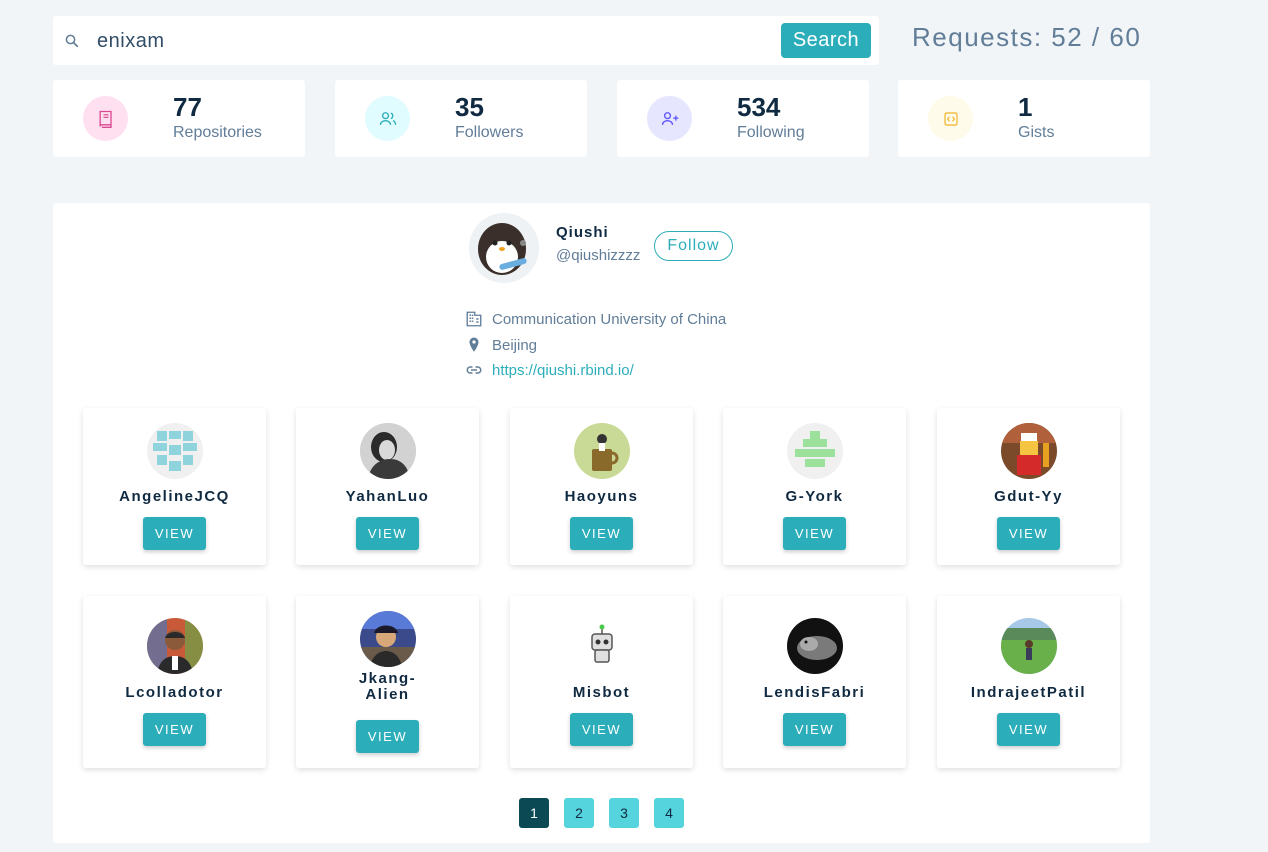 This screenshot has width=1268, height=852. What do you see at coordinates (814, 682) in the screenshot?
I see `follower-card: LendisFabri VIEW` at bounding box center [814, 682].